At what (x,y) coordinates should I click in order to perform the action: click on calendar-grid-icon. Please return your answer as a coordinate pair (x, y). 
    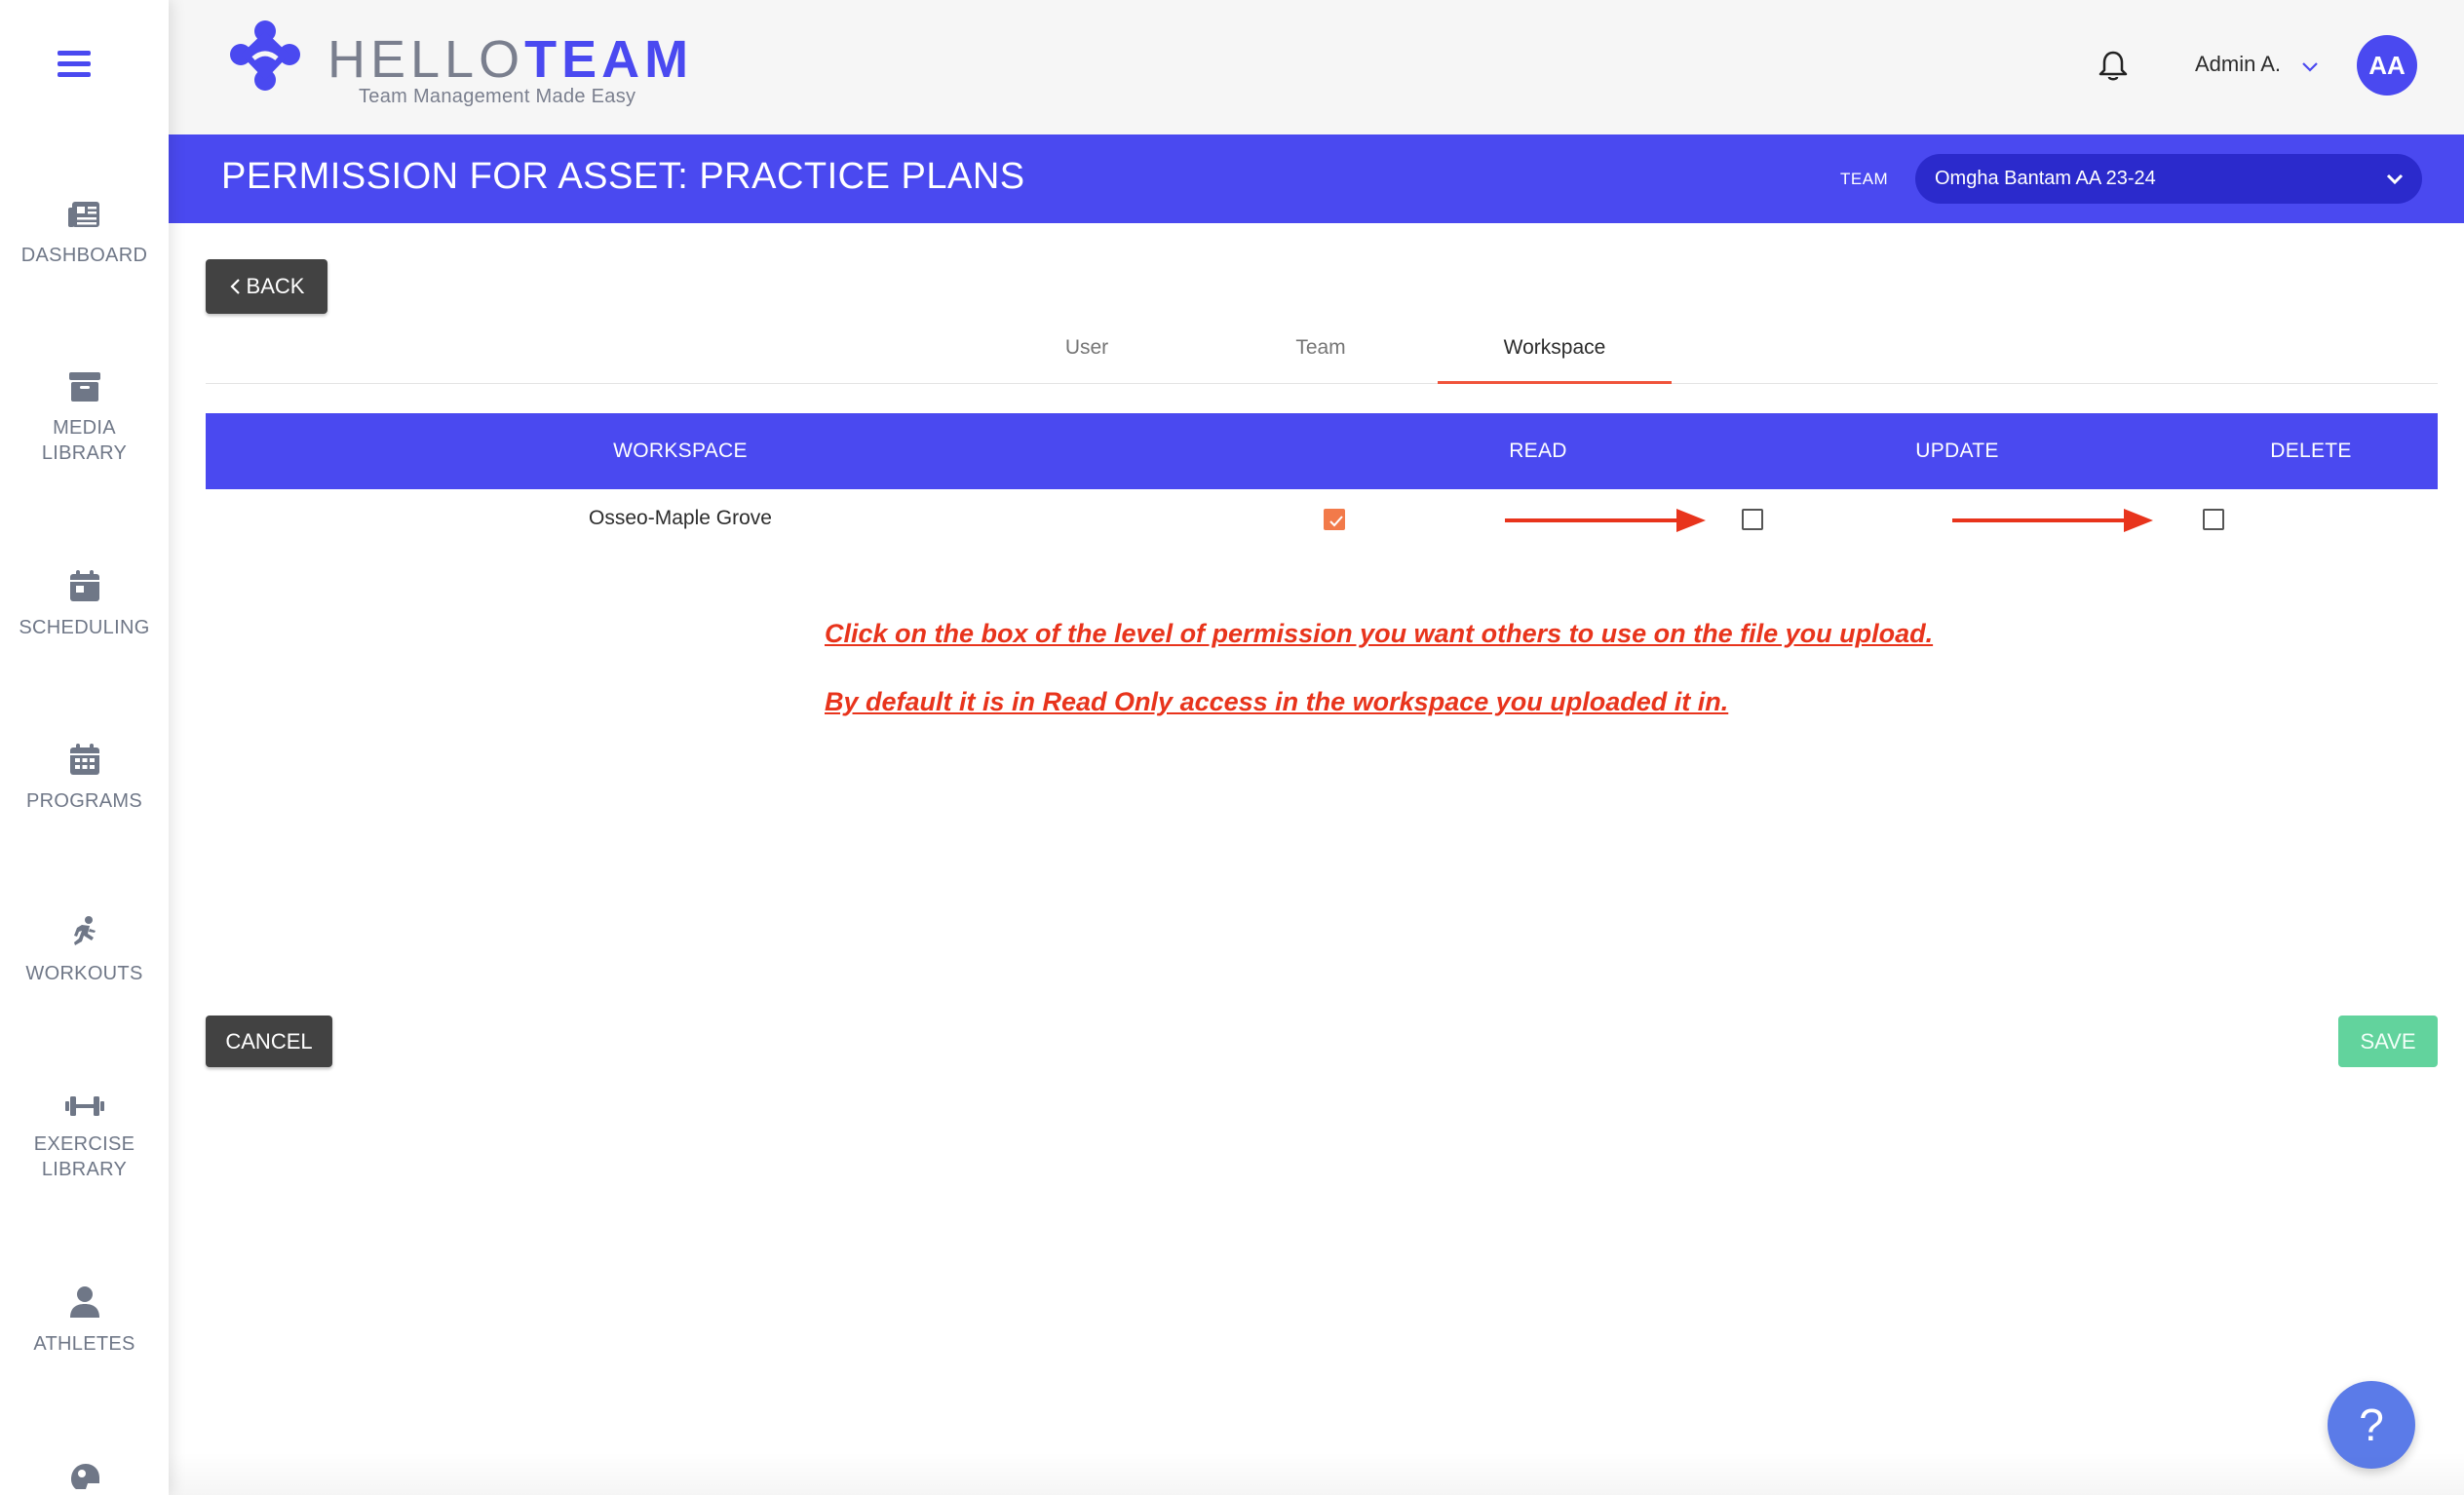
    Looking at the image, I should click on (84, 760).